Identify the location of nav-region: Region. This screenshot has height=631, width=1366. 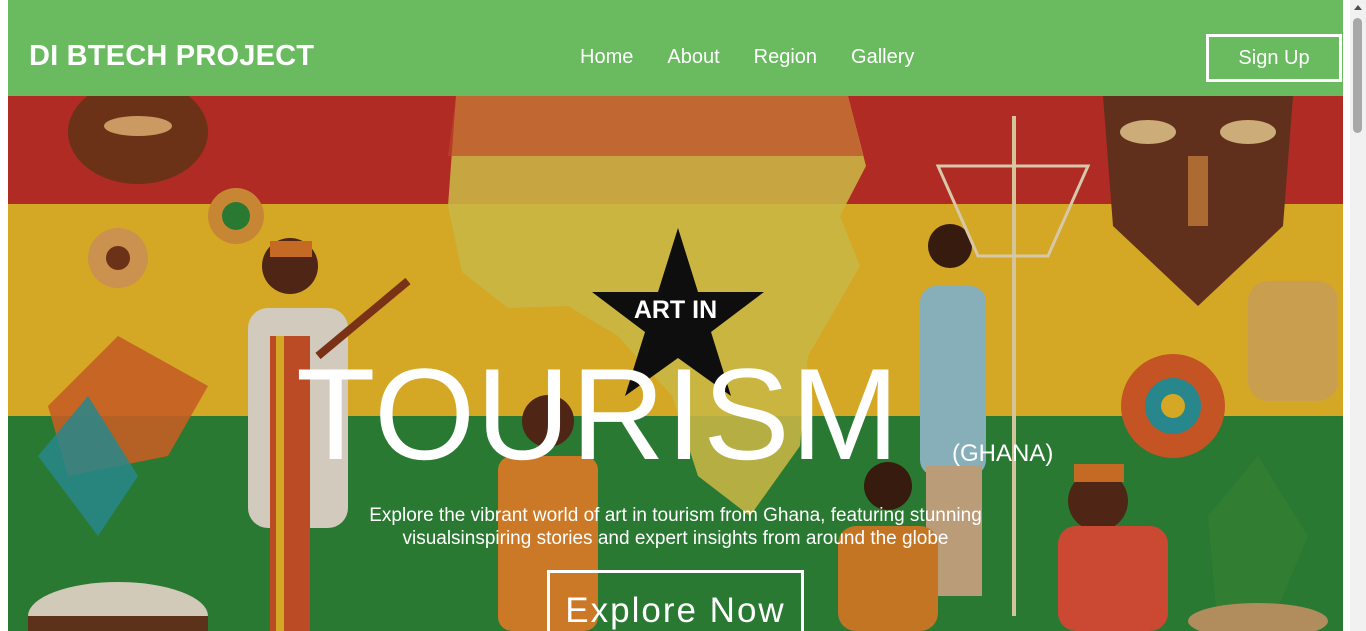
(785, 57).